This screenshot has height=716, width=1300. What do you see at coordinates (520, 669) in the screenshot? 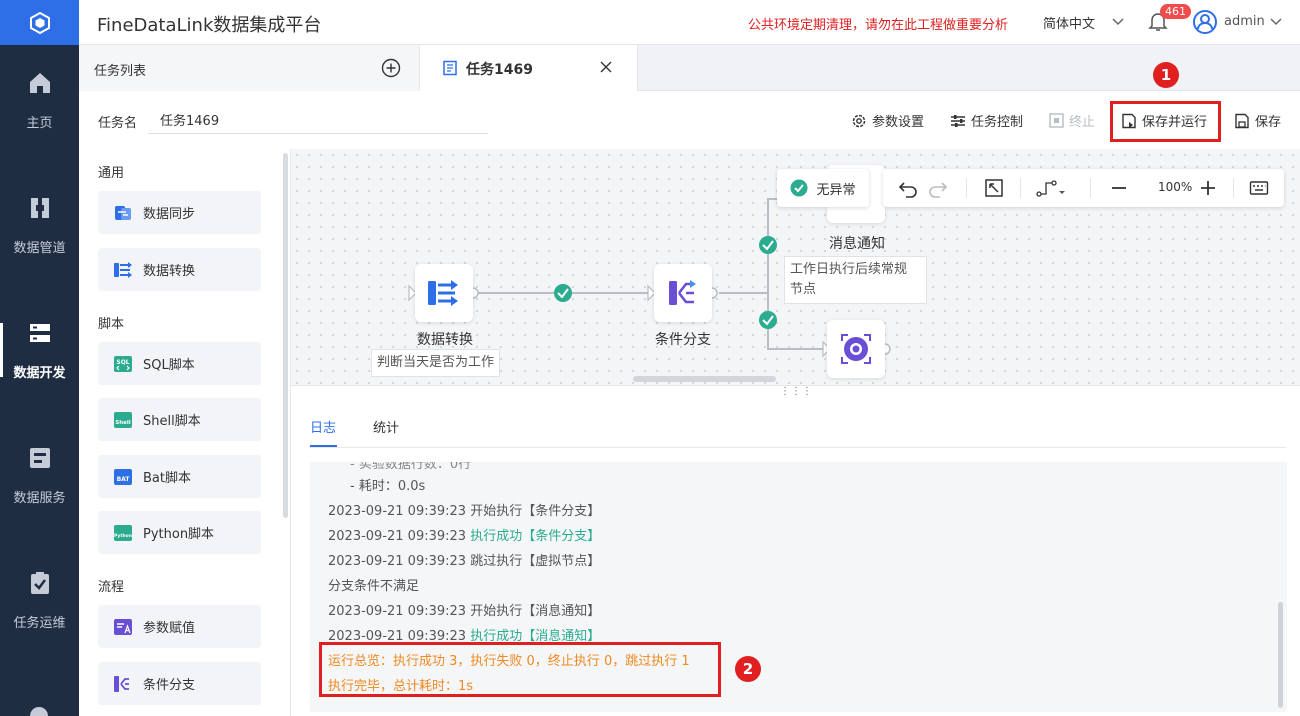
I see `highlight-box-summary` at bounding box center [520, 669].